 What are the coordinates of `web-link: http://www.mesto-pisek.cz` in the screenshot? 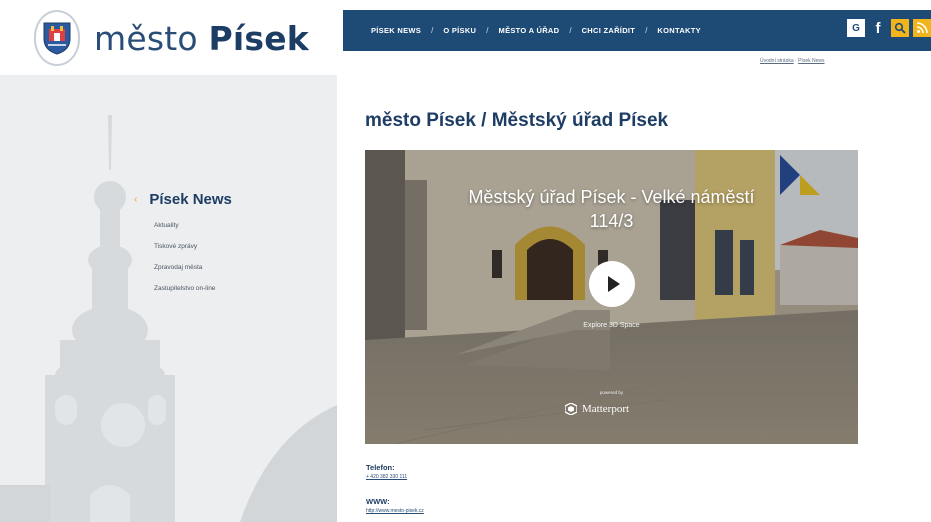 It's located at (395, 511).